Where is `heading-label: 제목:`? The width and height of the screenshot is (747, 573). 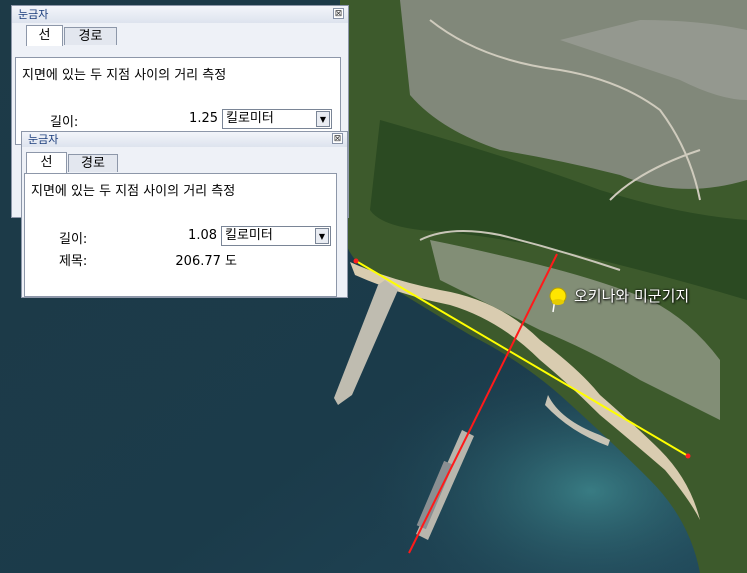 heading-label: 제목: is located at coordinates (73, 261).